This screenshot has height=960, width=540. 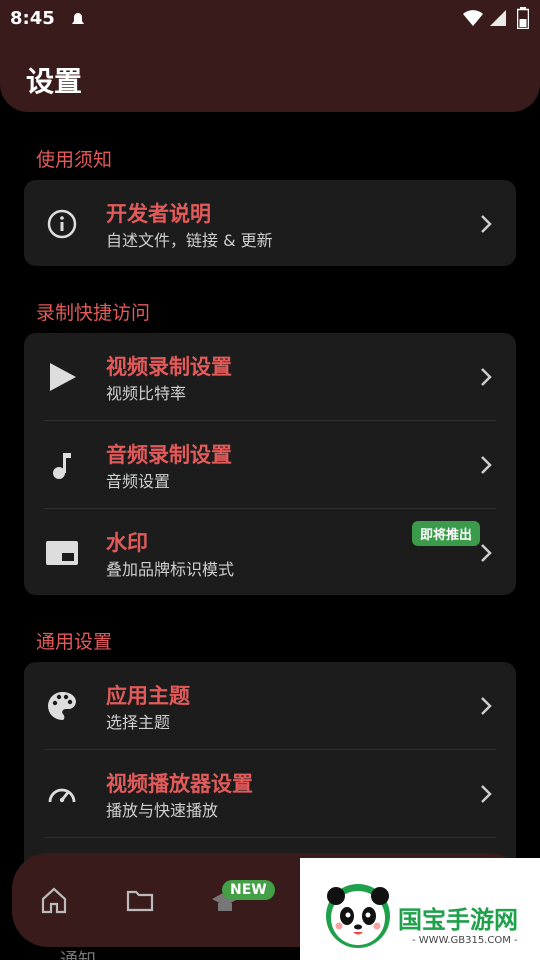 What do you see at coordinates (32, 18) in the screenshot?
I see `status-time: 8:45` at bounding box center [32, 18].